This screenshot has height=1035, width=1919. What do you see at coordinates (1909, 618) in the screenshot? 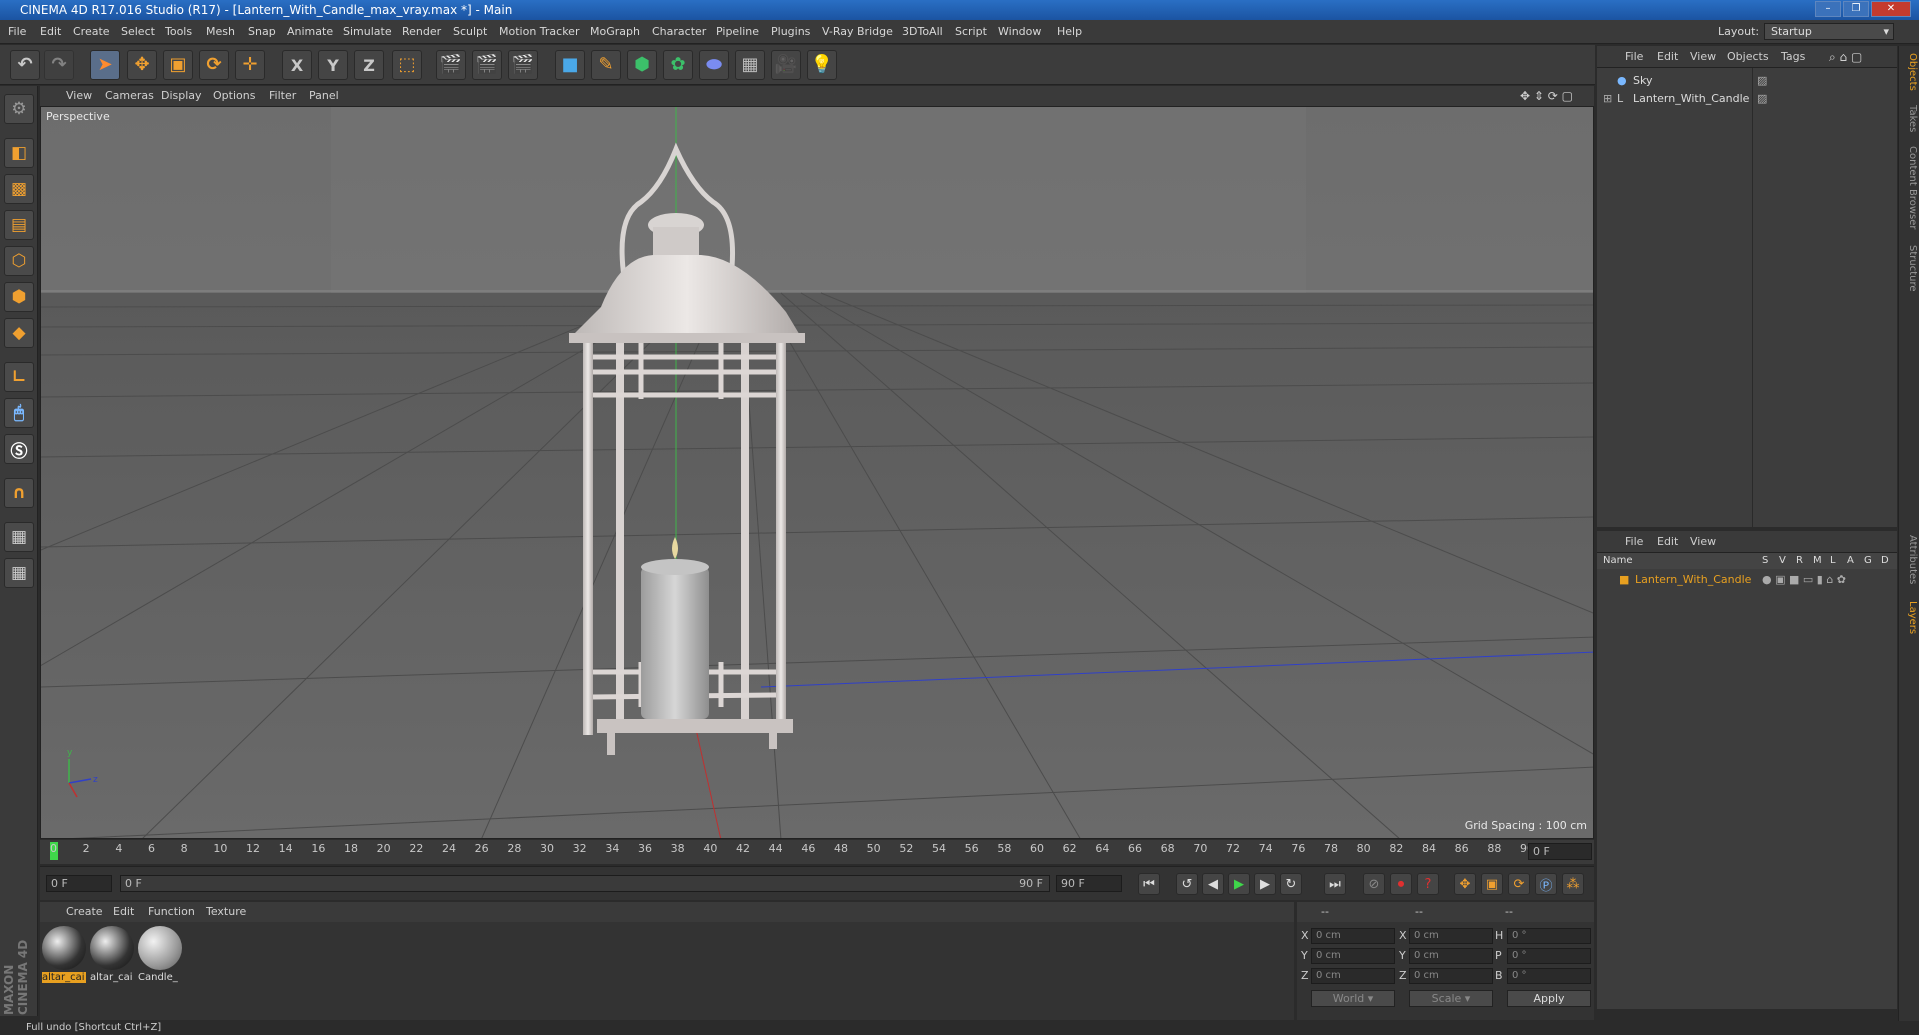
I see `tab-layers: Layers` at bounding box center [1909, 618].